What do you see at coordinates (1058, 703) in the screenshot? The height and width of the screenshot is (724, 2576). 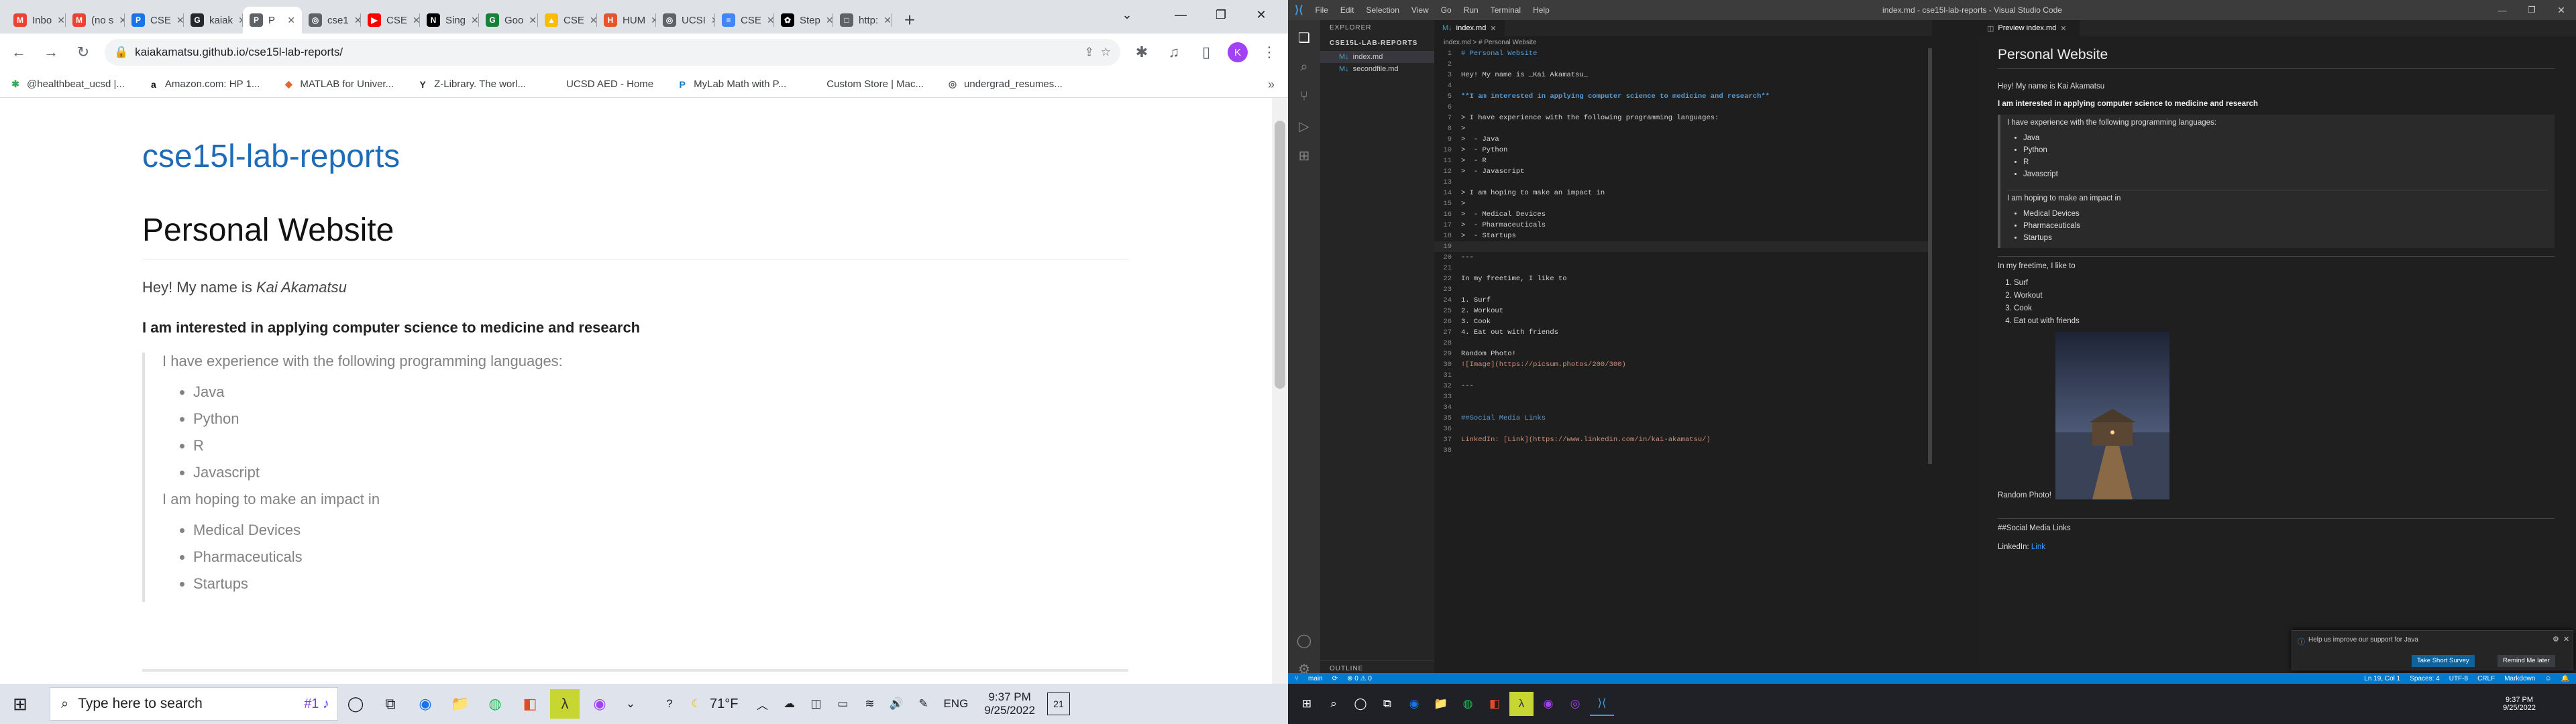 I see `notification-center-icon: 21` at bounding box center [1058, 703].